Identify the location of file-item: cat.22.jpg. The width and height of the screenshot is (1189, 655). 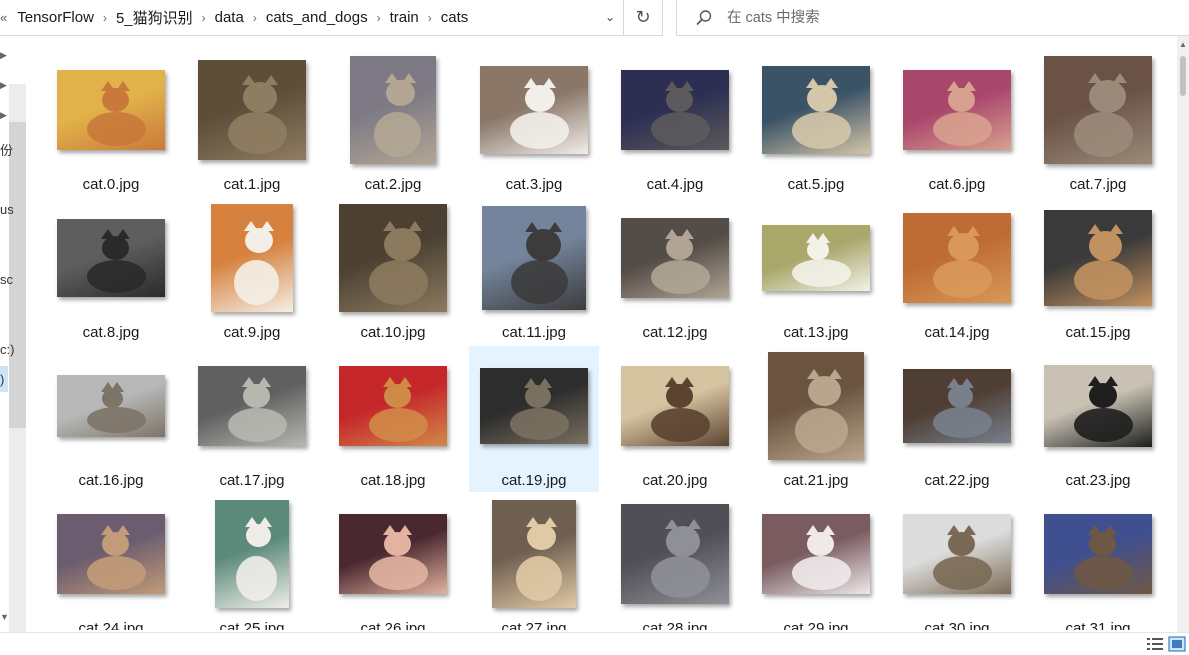
(957, 419).